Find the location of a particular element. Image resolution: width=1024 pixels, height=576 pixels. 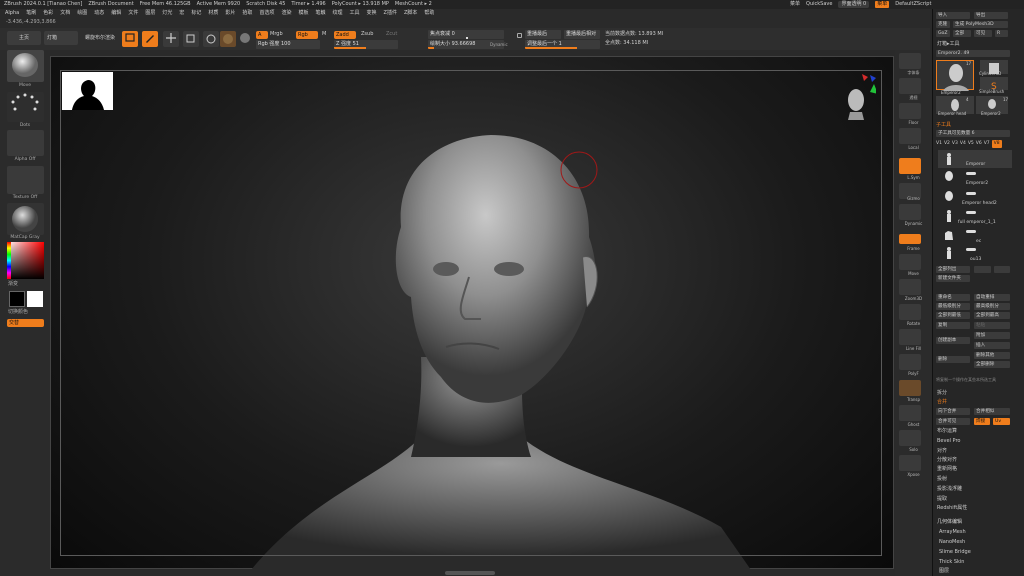

merge-similar-button: 合并相似 is located at coordinates (992, 411).